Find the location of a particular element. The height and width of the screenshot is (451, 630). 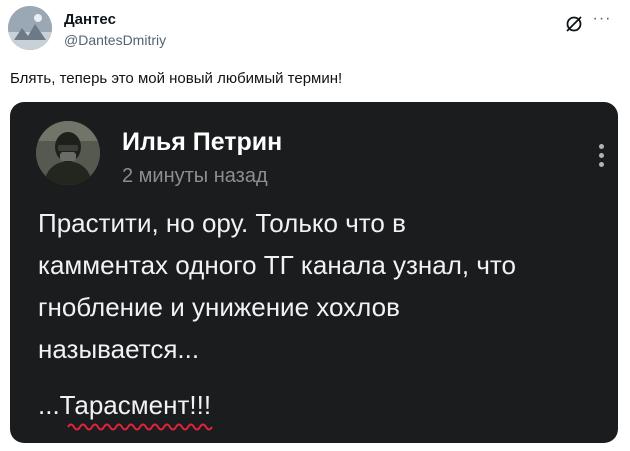

author-avatar is located at coordinates (30, 28).